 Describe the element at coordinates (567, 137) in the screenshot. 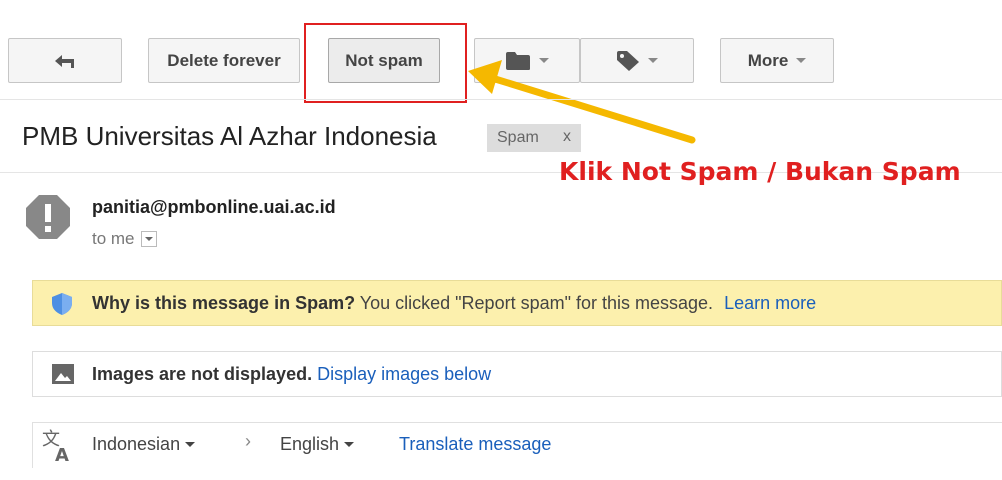

I see `remove-label-icon: x` at that location.